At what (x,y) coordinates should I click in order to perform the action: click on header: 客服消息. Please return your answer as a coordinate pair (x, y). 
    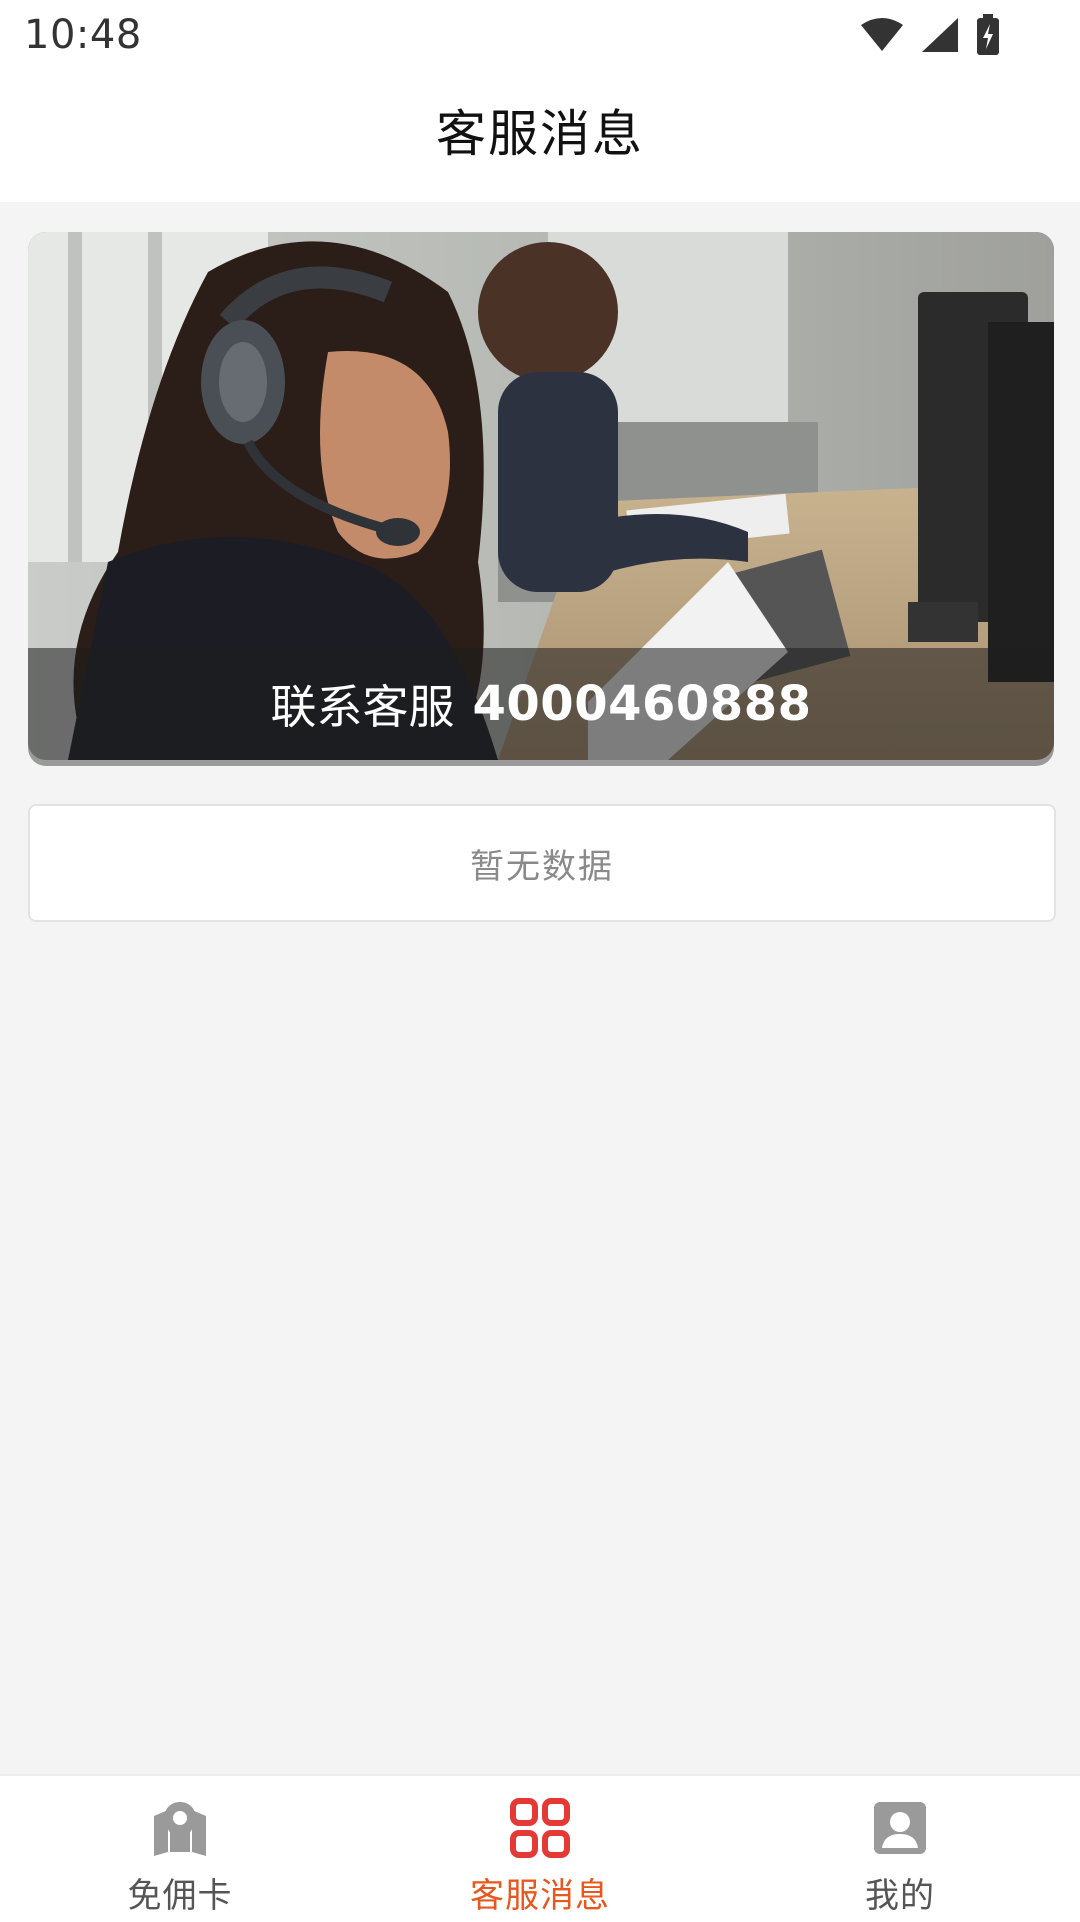
    Looking at the image, I should click on (540, 139).